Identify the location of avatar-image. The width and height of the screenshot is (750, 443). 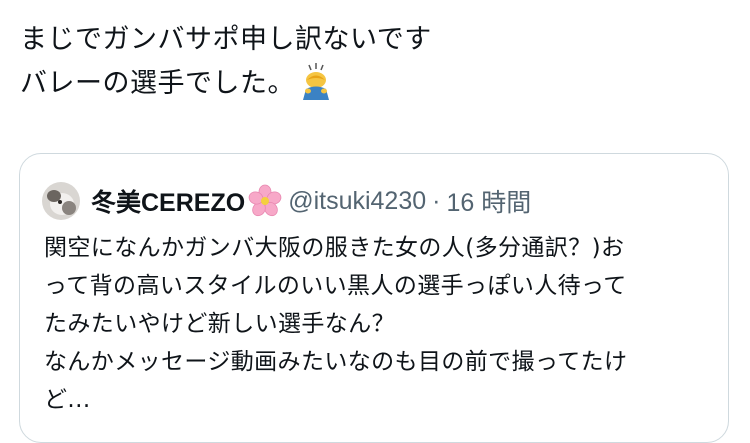
(61, 201).